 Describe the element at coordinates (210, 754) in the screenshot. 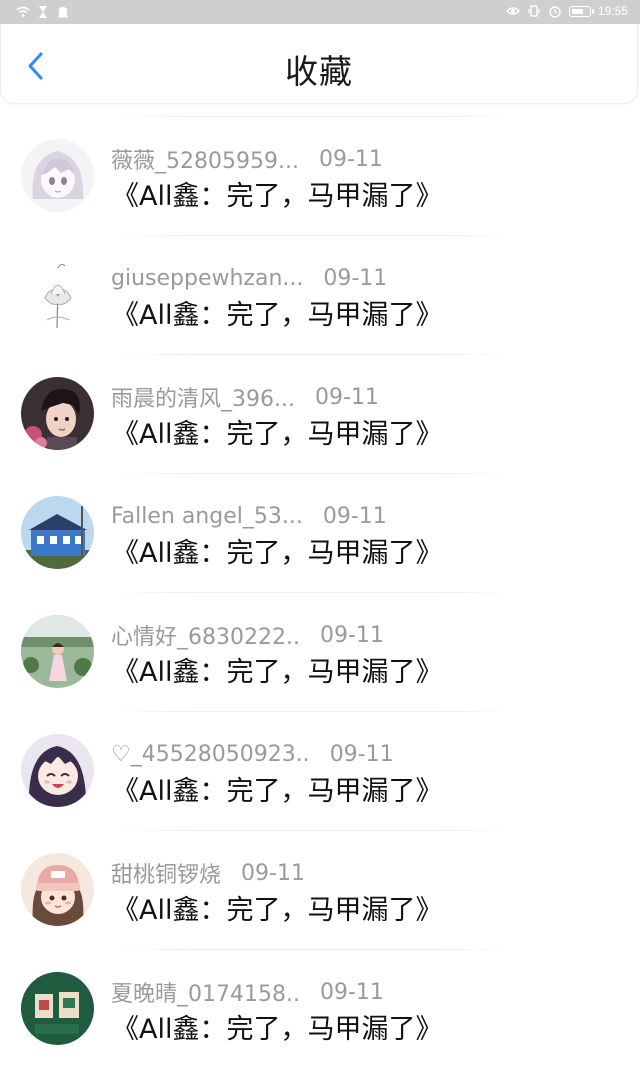

I see `user-name: ♡_45528050923..` at that location.